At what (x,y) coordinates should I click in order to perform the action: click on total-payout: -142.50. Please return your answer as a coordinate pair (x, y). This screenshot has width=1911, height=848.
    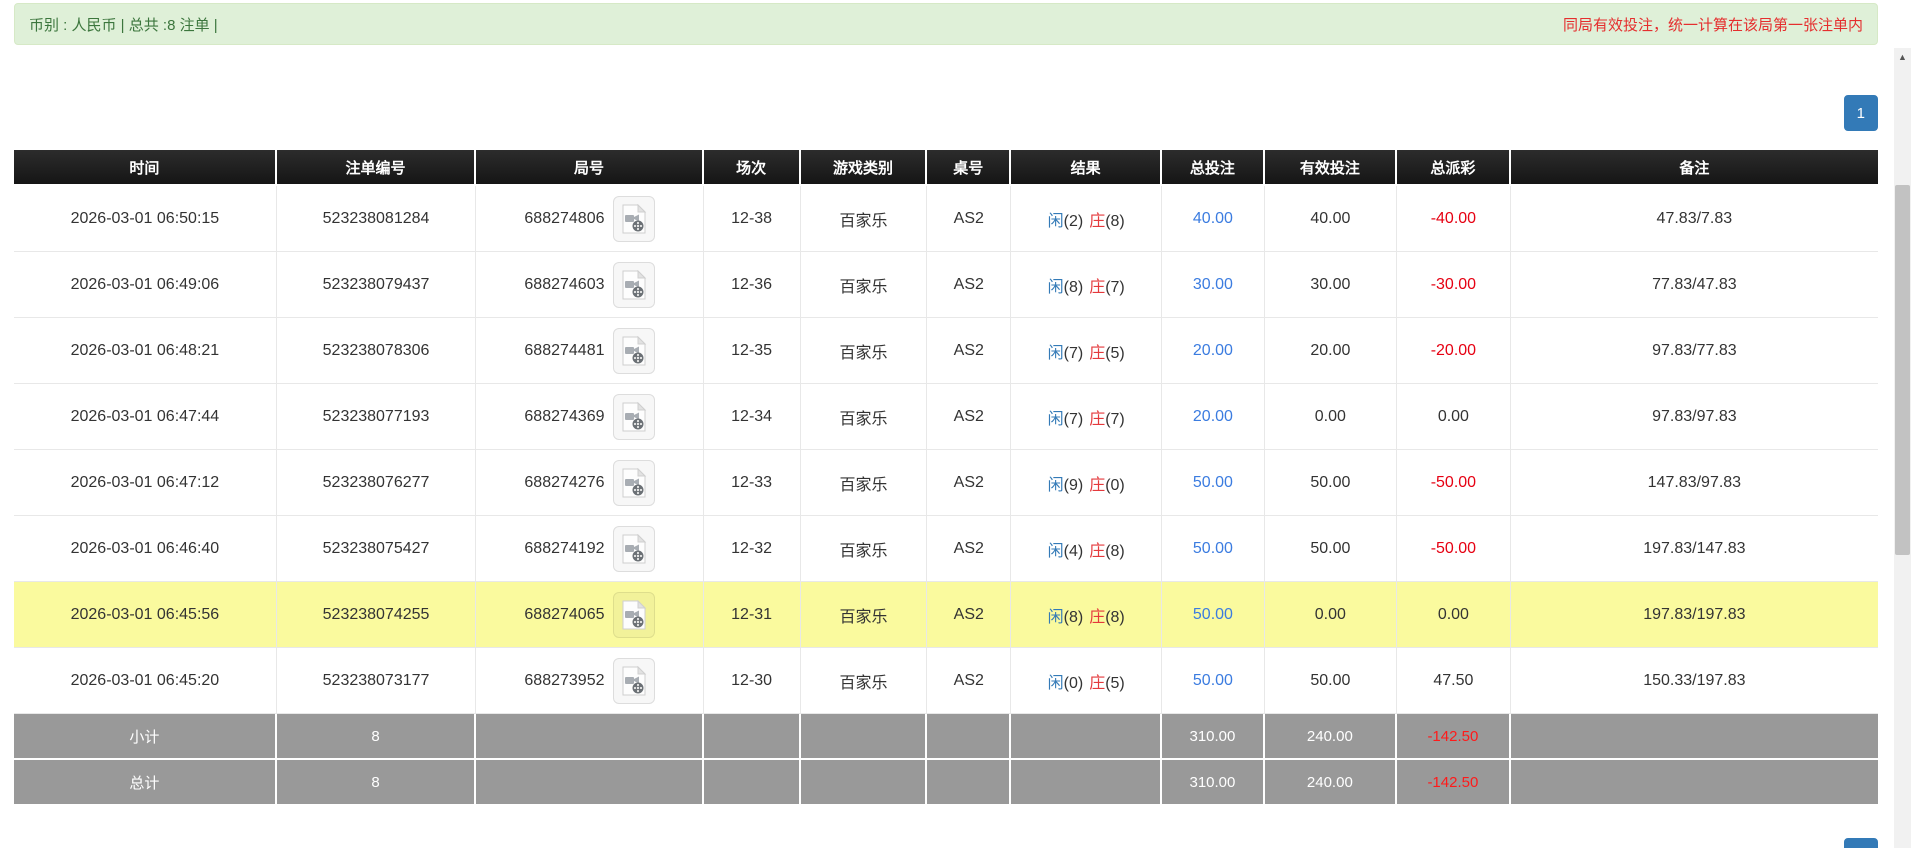
    Looking at the image, I should click on (1454, 783).